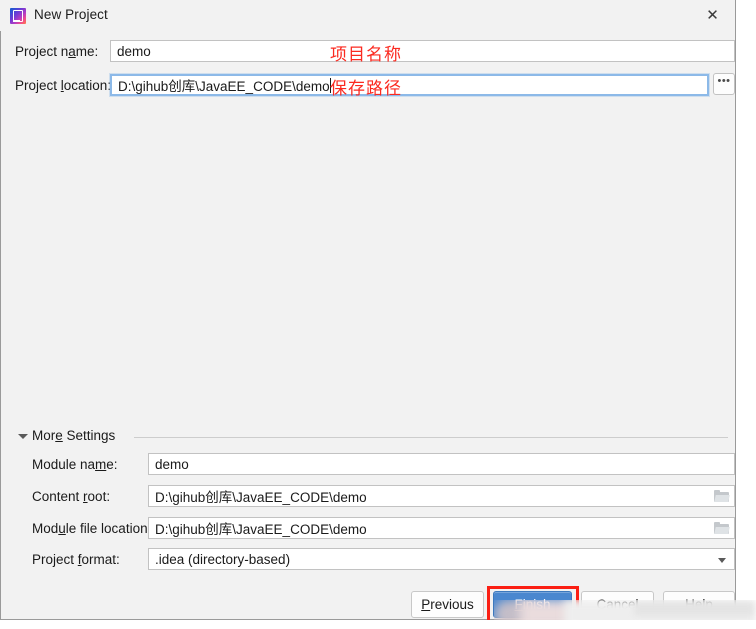 The width and height of the screenshot is (756, 629). Describe the element at coordinates (447, 604) in the screenshot. I see `previous-button: Previous` at that location.